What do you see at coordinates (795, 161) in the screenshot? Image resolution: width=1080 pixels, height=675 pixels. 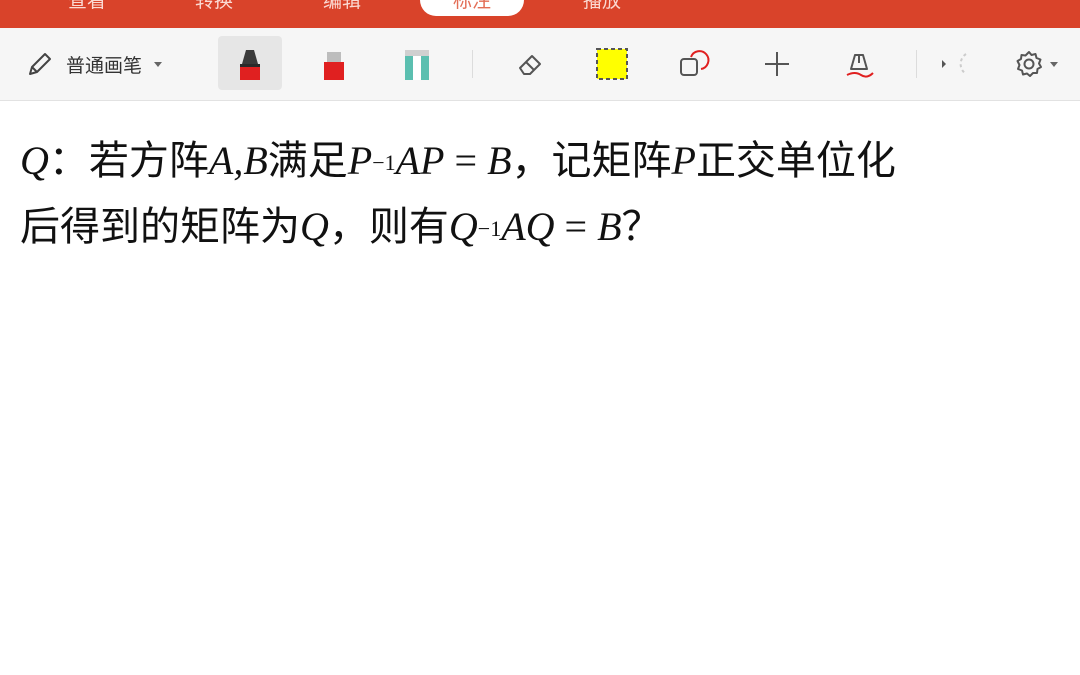 I see `text-fragment: 正交单位化` at bounding box center [795, 161].